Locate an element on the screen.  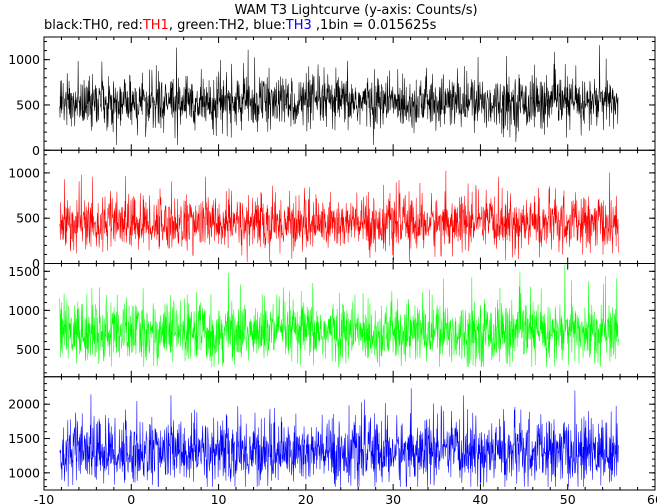
subtitle-part: TH3 is located at coordinates (298, 25).